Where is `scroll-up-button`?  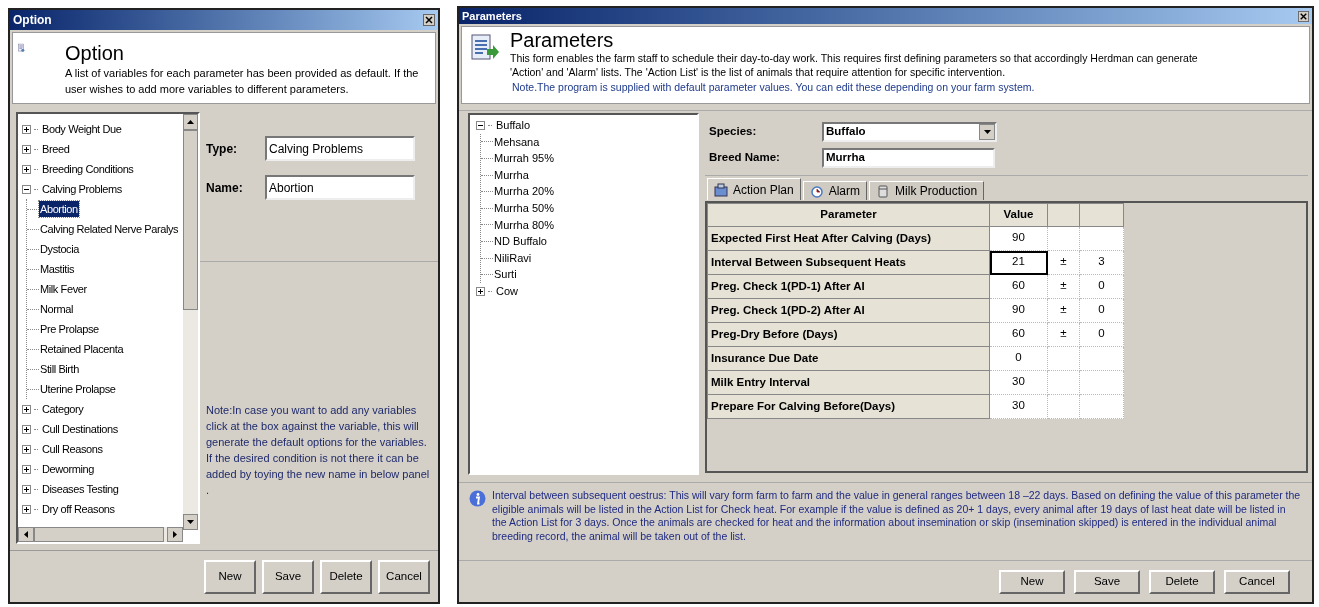
scroll-up-button is located at coordinates (190, 122).